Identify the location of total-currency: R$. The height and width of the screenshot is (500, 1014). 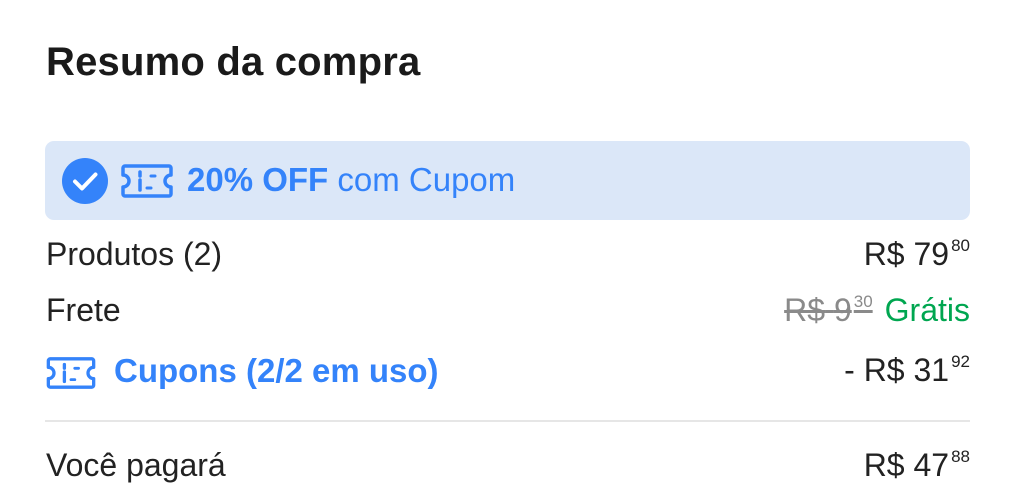
(884, 465).